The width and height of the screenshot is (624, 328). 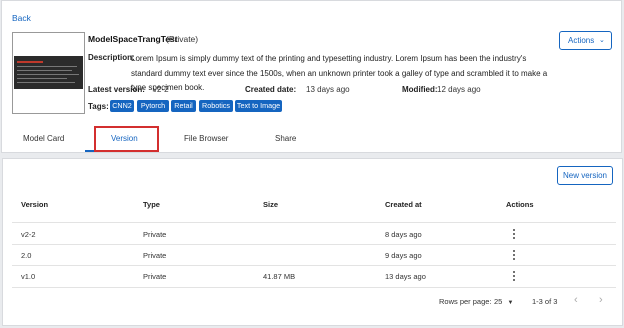 I want to click on column-header-version: Version, so click(x=35, y=204).